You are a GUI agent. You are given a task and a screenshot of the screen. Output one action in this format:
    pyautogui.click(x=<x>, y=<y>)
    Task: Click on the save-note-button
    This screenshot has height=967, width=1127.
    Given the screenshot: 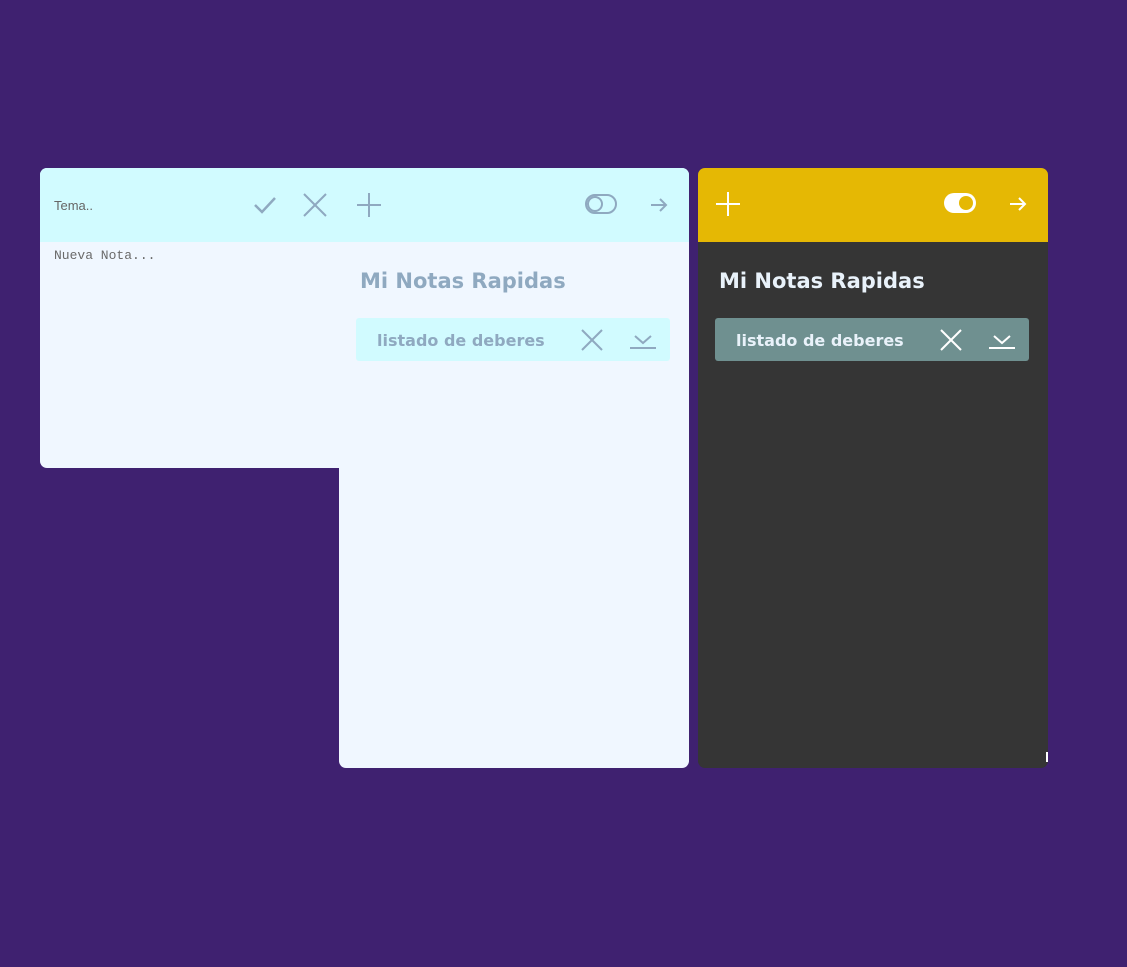 What is the action you would take?
    pyautogui.click(x=265, y=205)
    